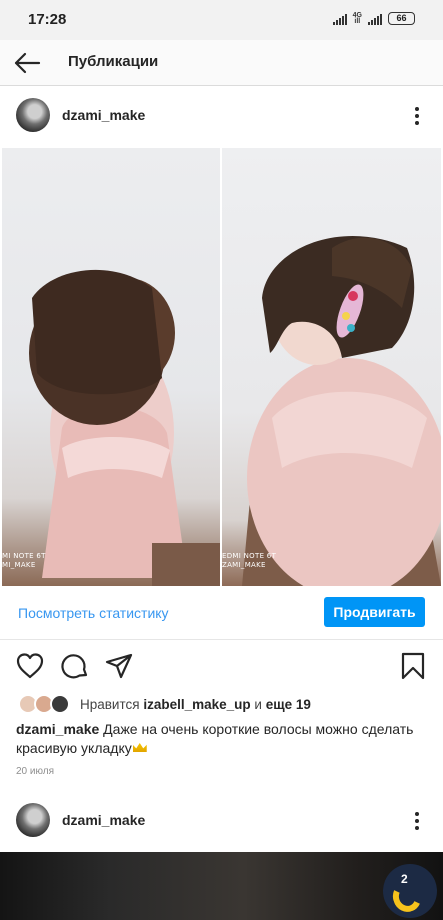 The height and width of the screenshot is (920, 443). Describe the element at coordinates (401, 18) in the screenshot. I see `battery-icon: 66` at that location.